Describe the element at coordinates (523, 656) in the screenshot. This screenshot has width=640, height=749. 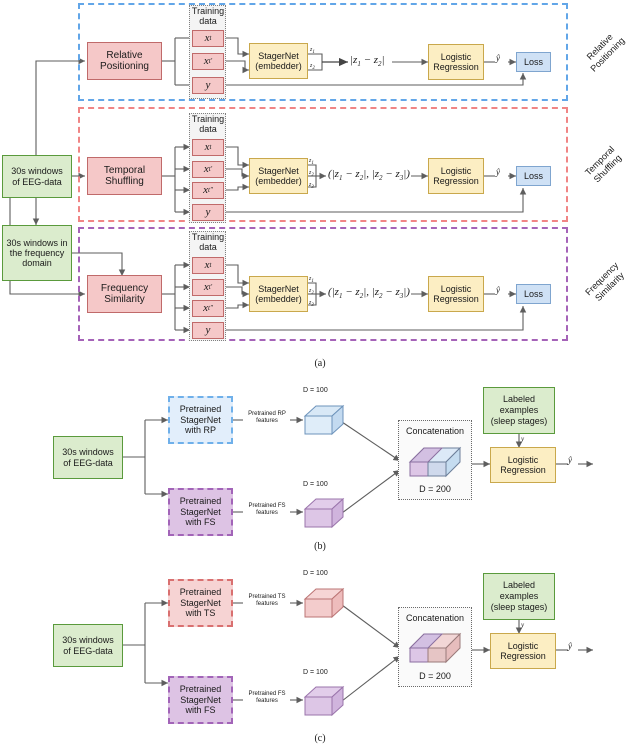
I see `logreg-c-l2: Regression` at that location.